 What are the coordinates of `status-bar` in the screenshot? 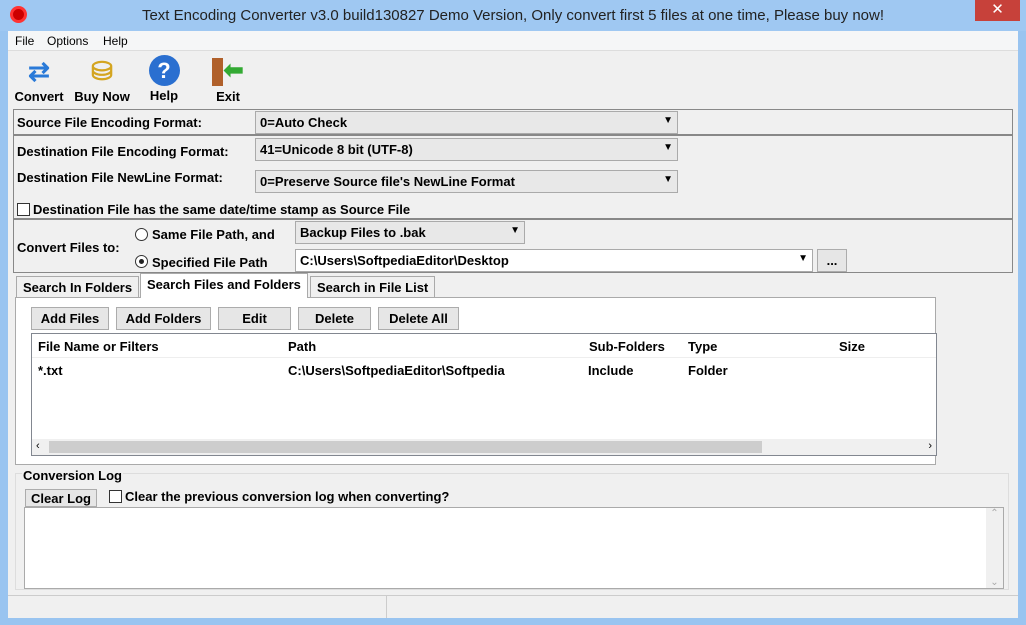 It's located at (513, 606).